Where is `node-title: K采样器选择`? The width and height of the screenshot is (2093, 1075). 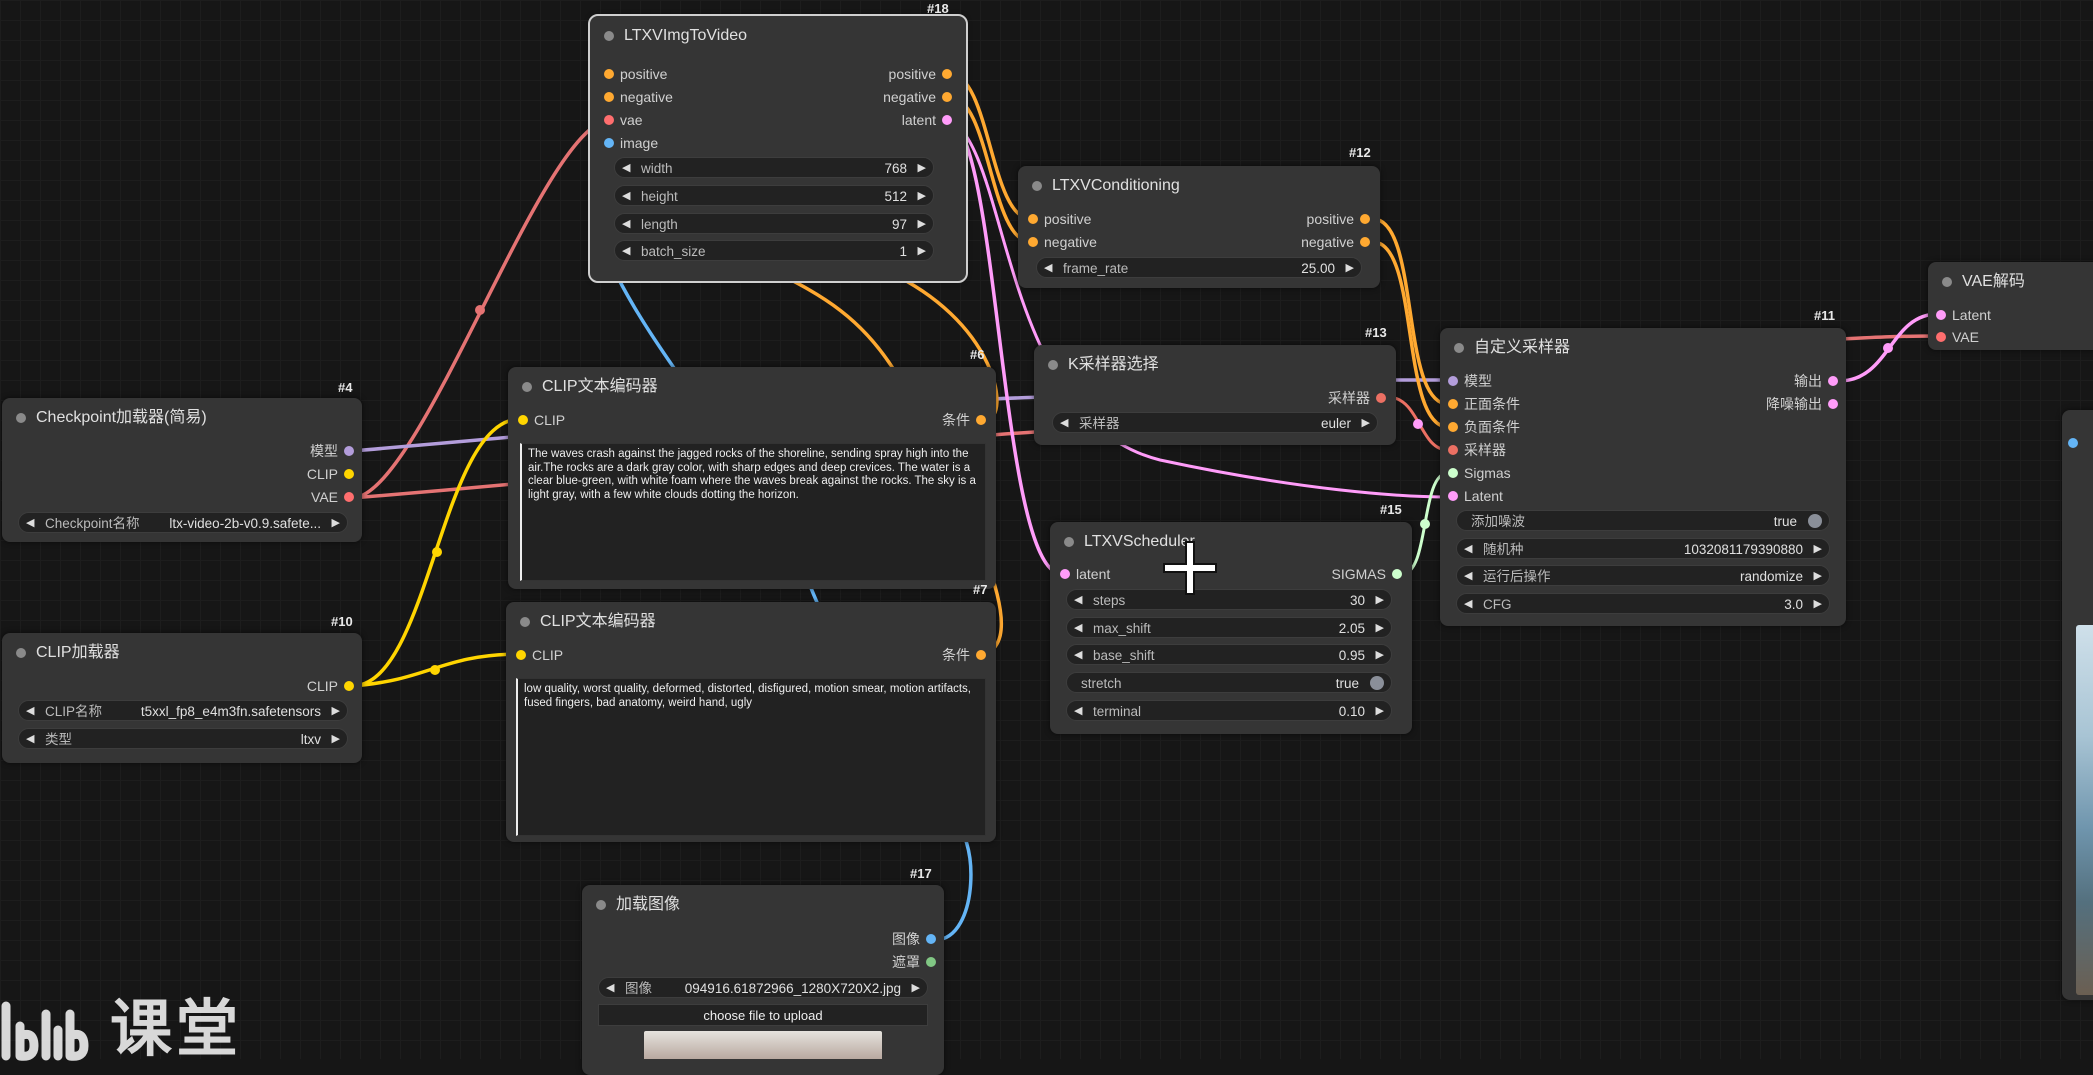 node-title: K采样器选择 is located at coordinates (1215, 365).